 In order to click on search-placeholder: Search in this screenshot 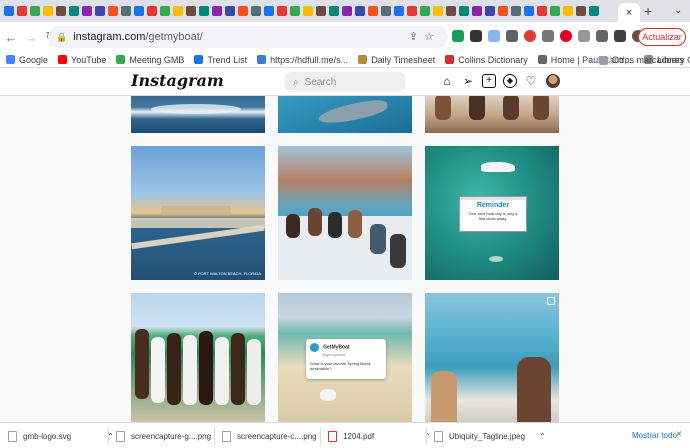, I will do `click(320, 82)`.